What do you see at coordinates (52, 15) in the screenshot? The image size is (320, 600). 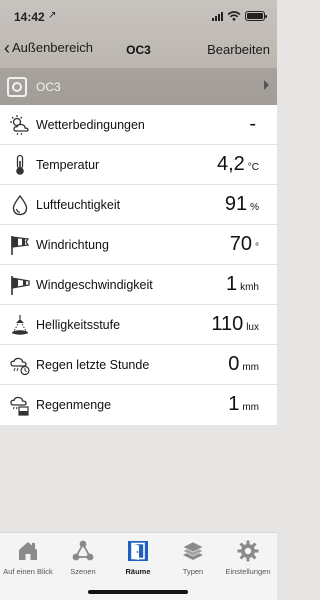 I see `location-arrow-icon: ↗` at bounding box center [52, 15].